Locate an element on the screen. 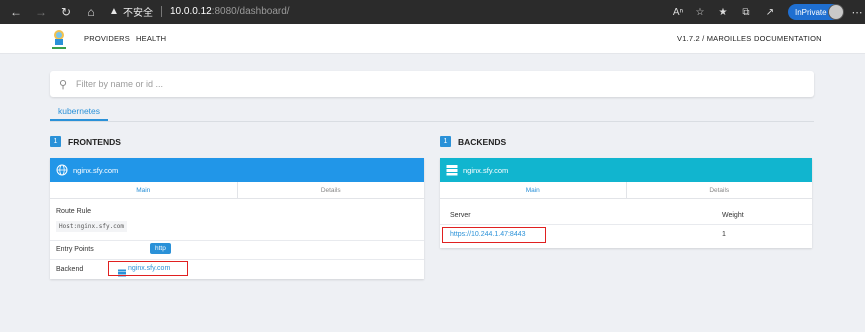 The height and width of the screenshot is (332, 865). weight-column-header: Weight is located at coordinates (733, 215).